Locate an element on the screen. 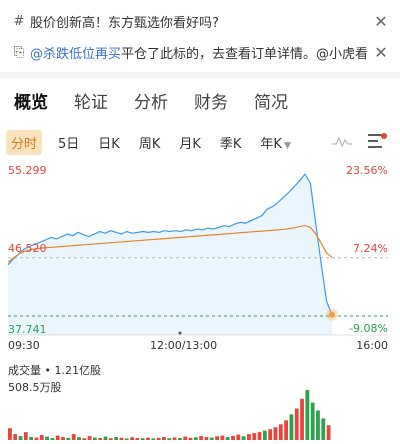 Image resolution: width=400 pixels, height=444 pixels. hash-icon: # is located at coordinates (19, 21).